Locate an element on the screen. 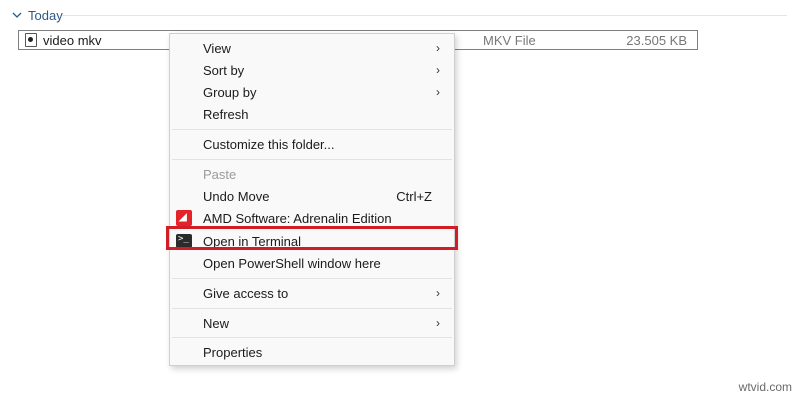 Image resolution: width=800 pixels, height=400 pixels. group-header-today: Today is located at coordinates (36, 15).